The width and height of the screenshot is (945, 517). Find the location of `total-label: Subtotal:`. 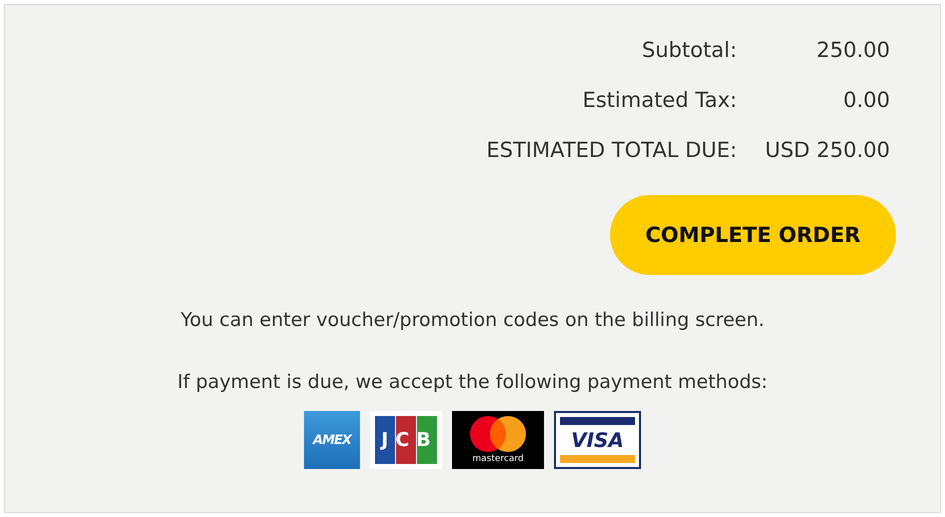

total-label: Subtotal: is located at coordinates (689, 50).